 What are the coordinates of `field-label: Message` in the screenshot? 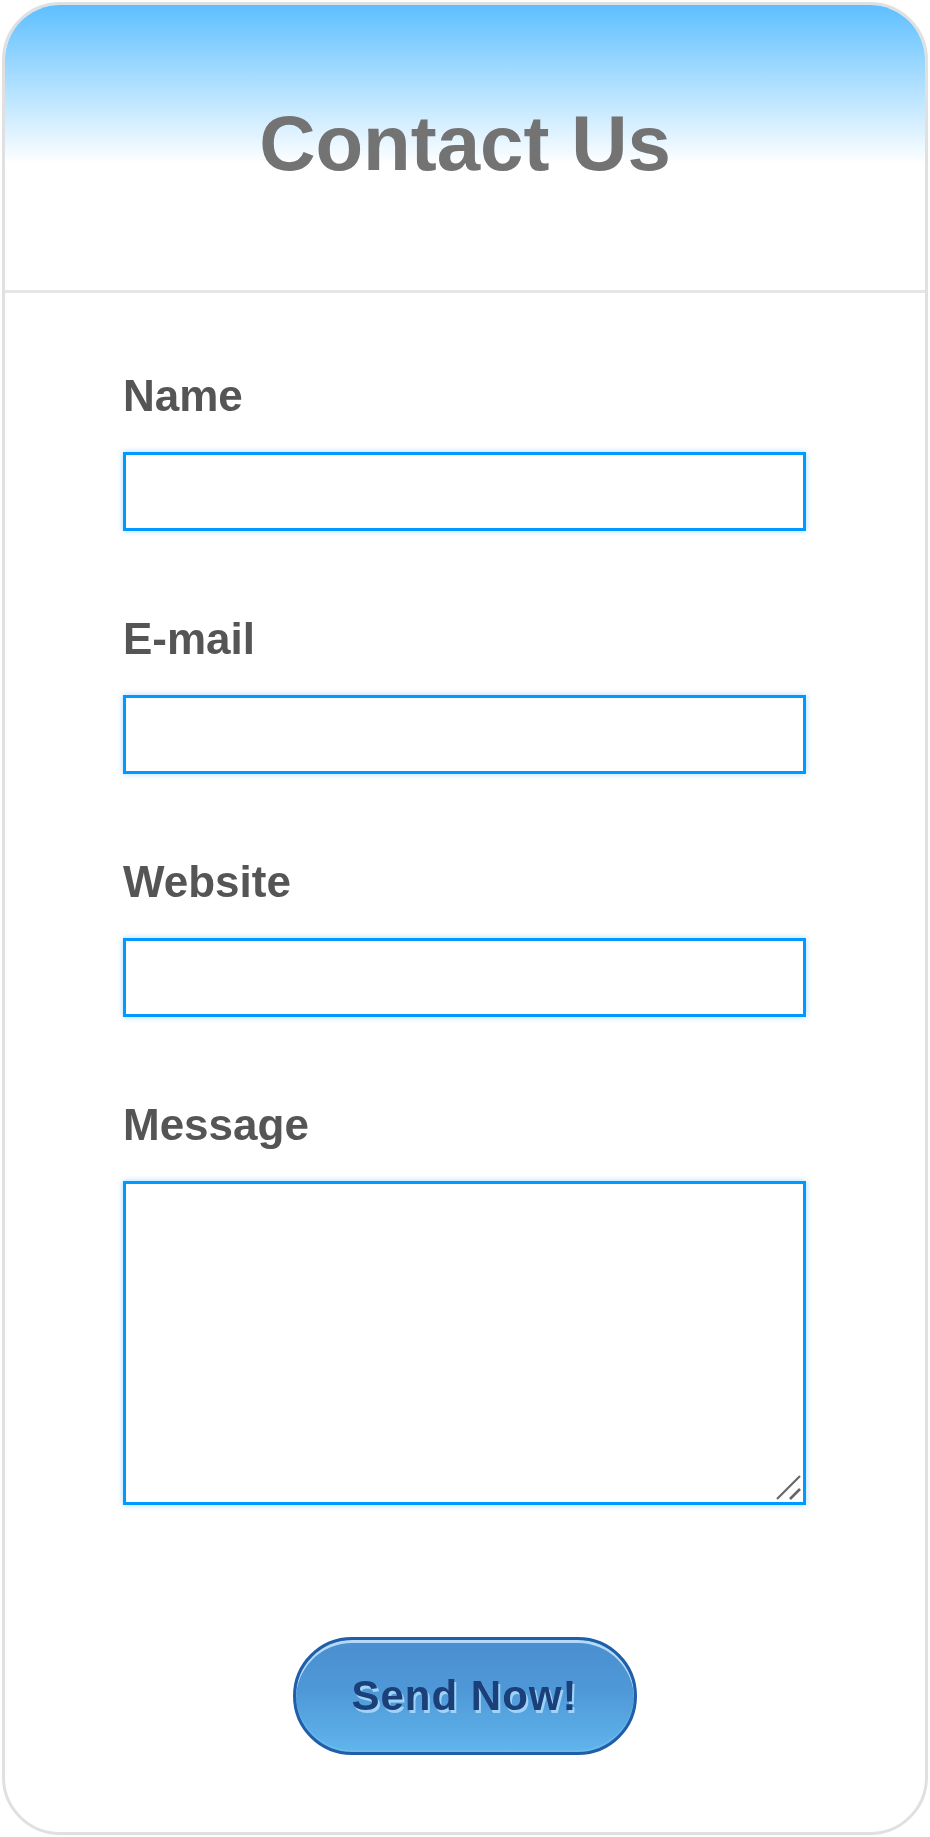 It's located at (216, 1125).